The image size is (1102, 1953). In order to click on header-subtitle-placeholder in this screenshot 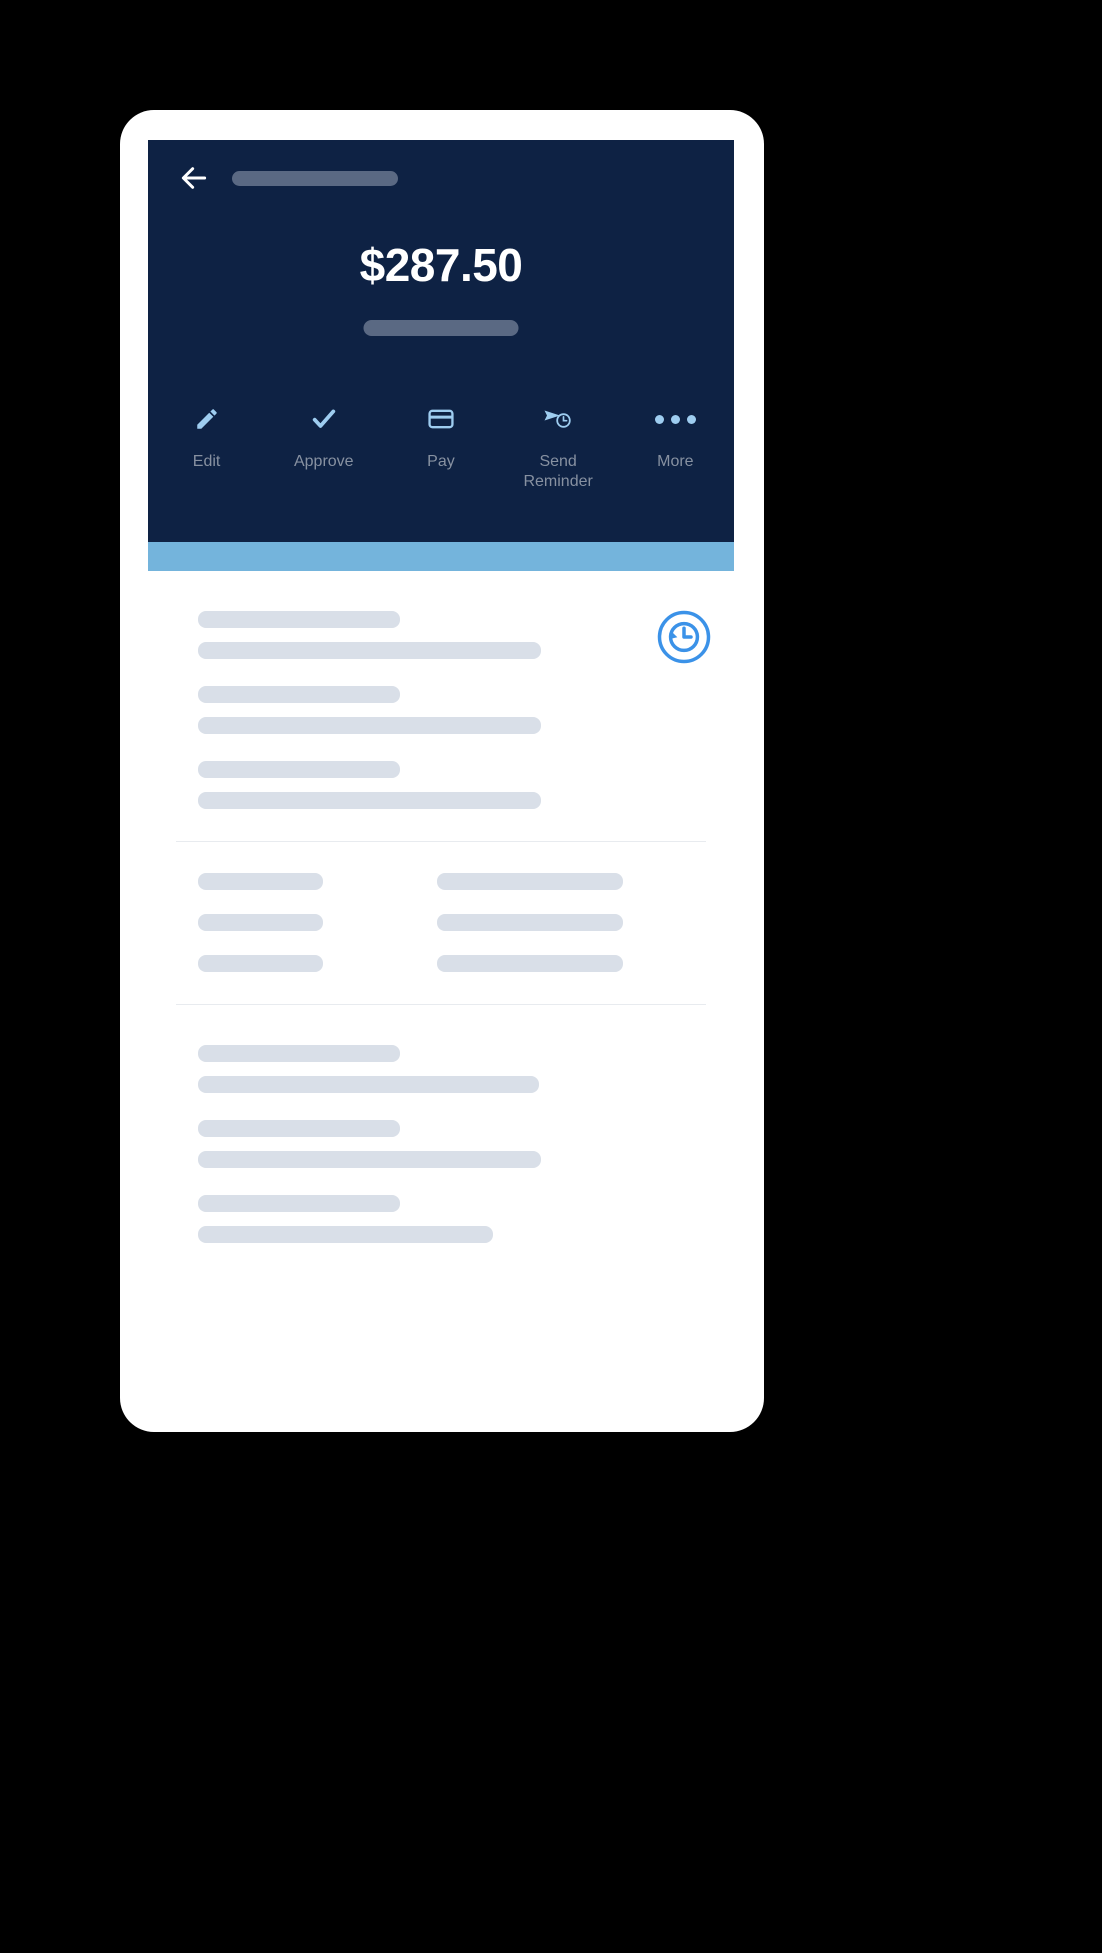, I will do `click(441, 328)`.